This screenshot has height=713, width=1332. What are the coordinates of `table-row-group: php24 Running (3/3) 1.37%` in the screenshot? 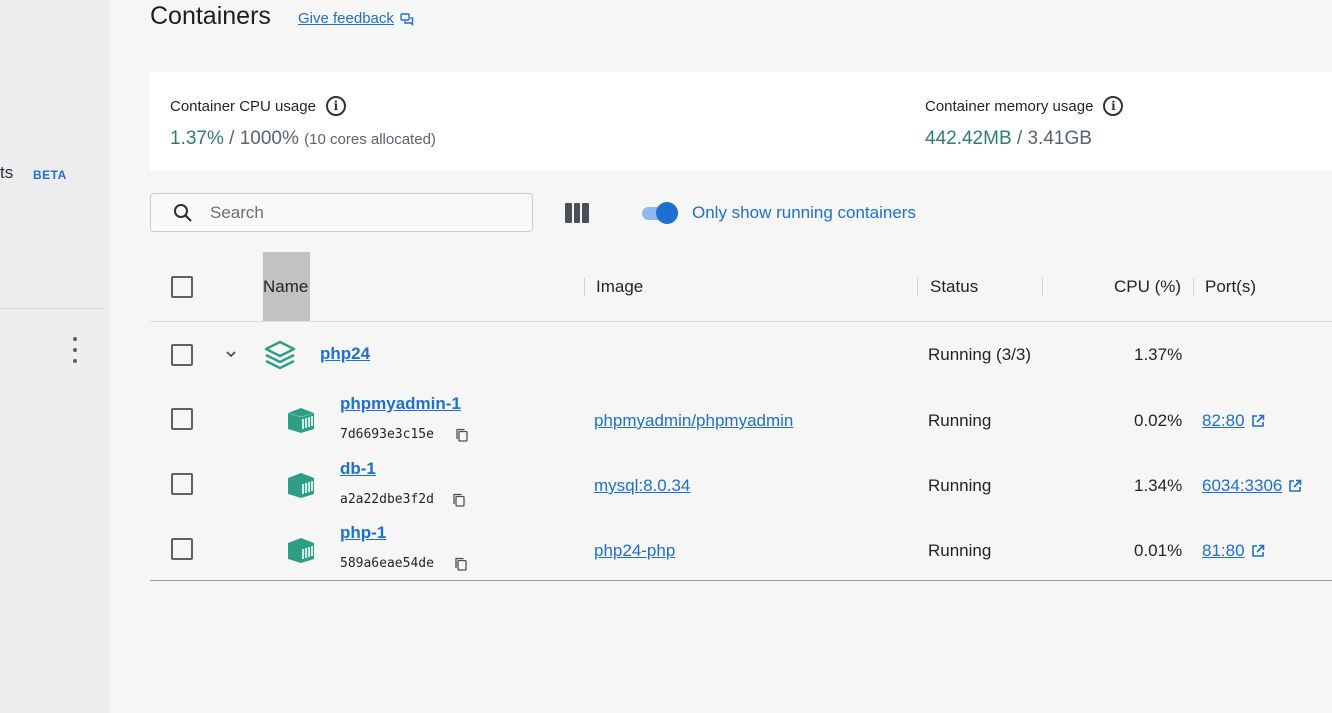 It's located at (741, 355).